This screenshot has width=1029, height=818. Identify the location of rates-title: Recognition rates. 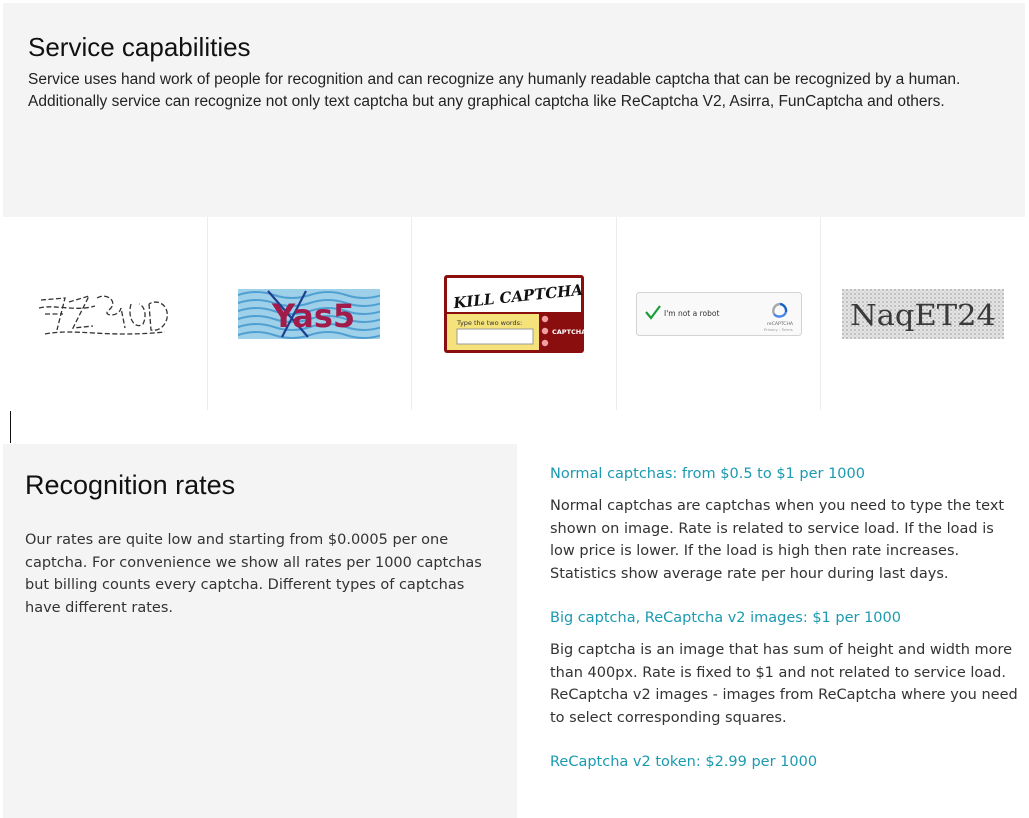
(130, 485).